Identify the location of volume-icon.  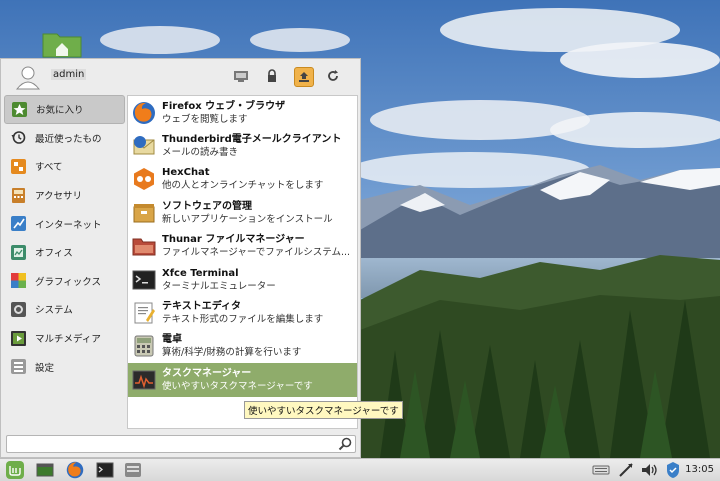
(649, 470).